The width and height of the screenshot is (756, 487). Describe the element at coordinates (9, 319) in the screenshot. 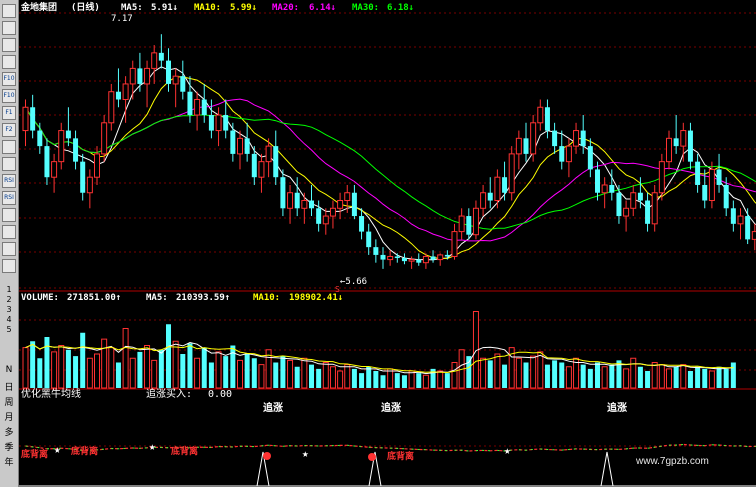

I see `window-number: 4` at that location.